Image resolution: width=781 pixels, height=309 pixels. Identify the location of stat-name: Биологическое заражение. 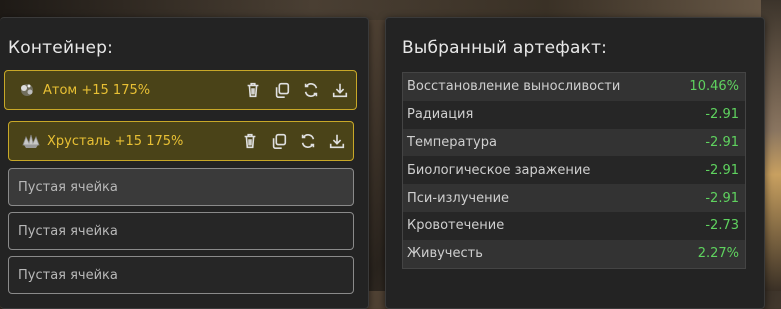
(499, 170).